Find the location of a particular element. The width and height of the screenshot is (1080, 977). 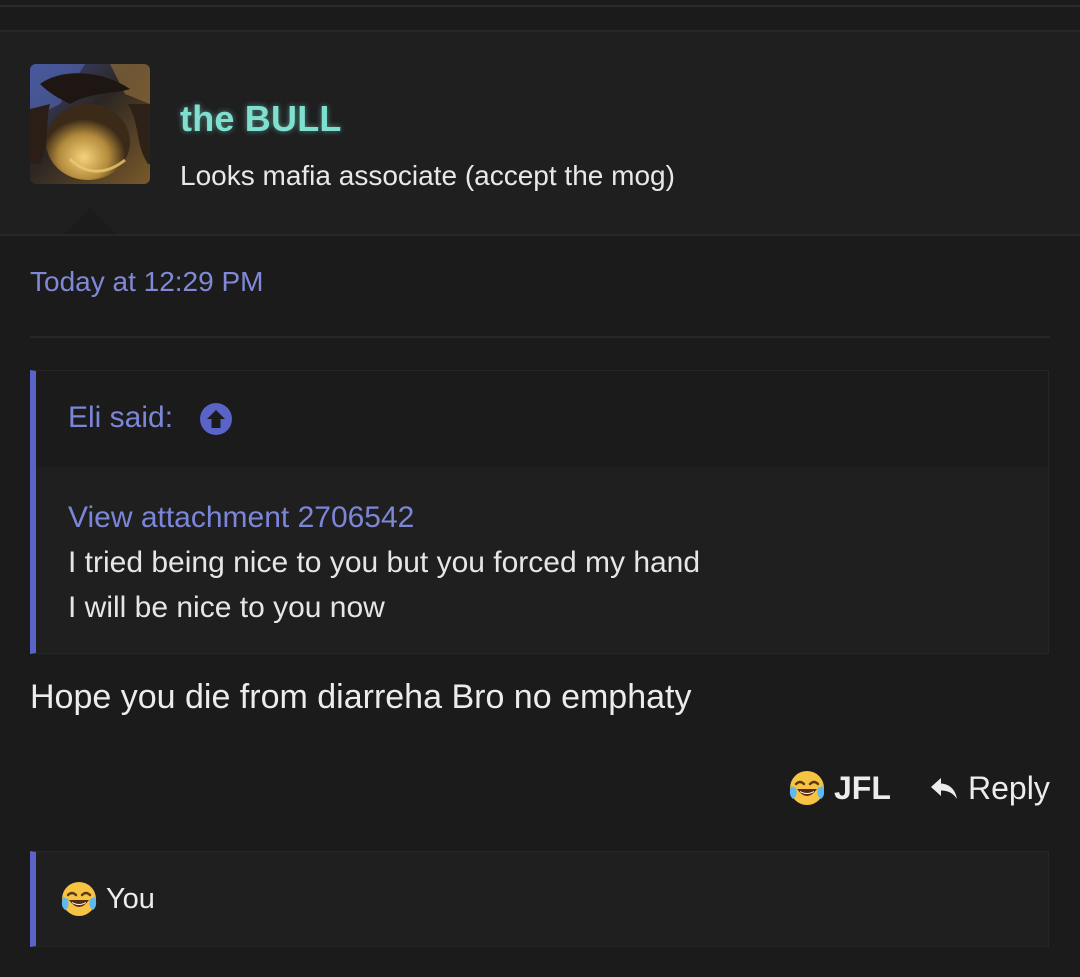

quote-header: Eli said: is located at coordinates (542, 419).